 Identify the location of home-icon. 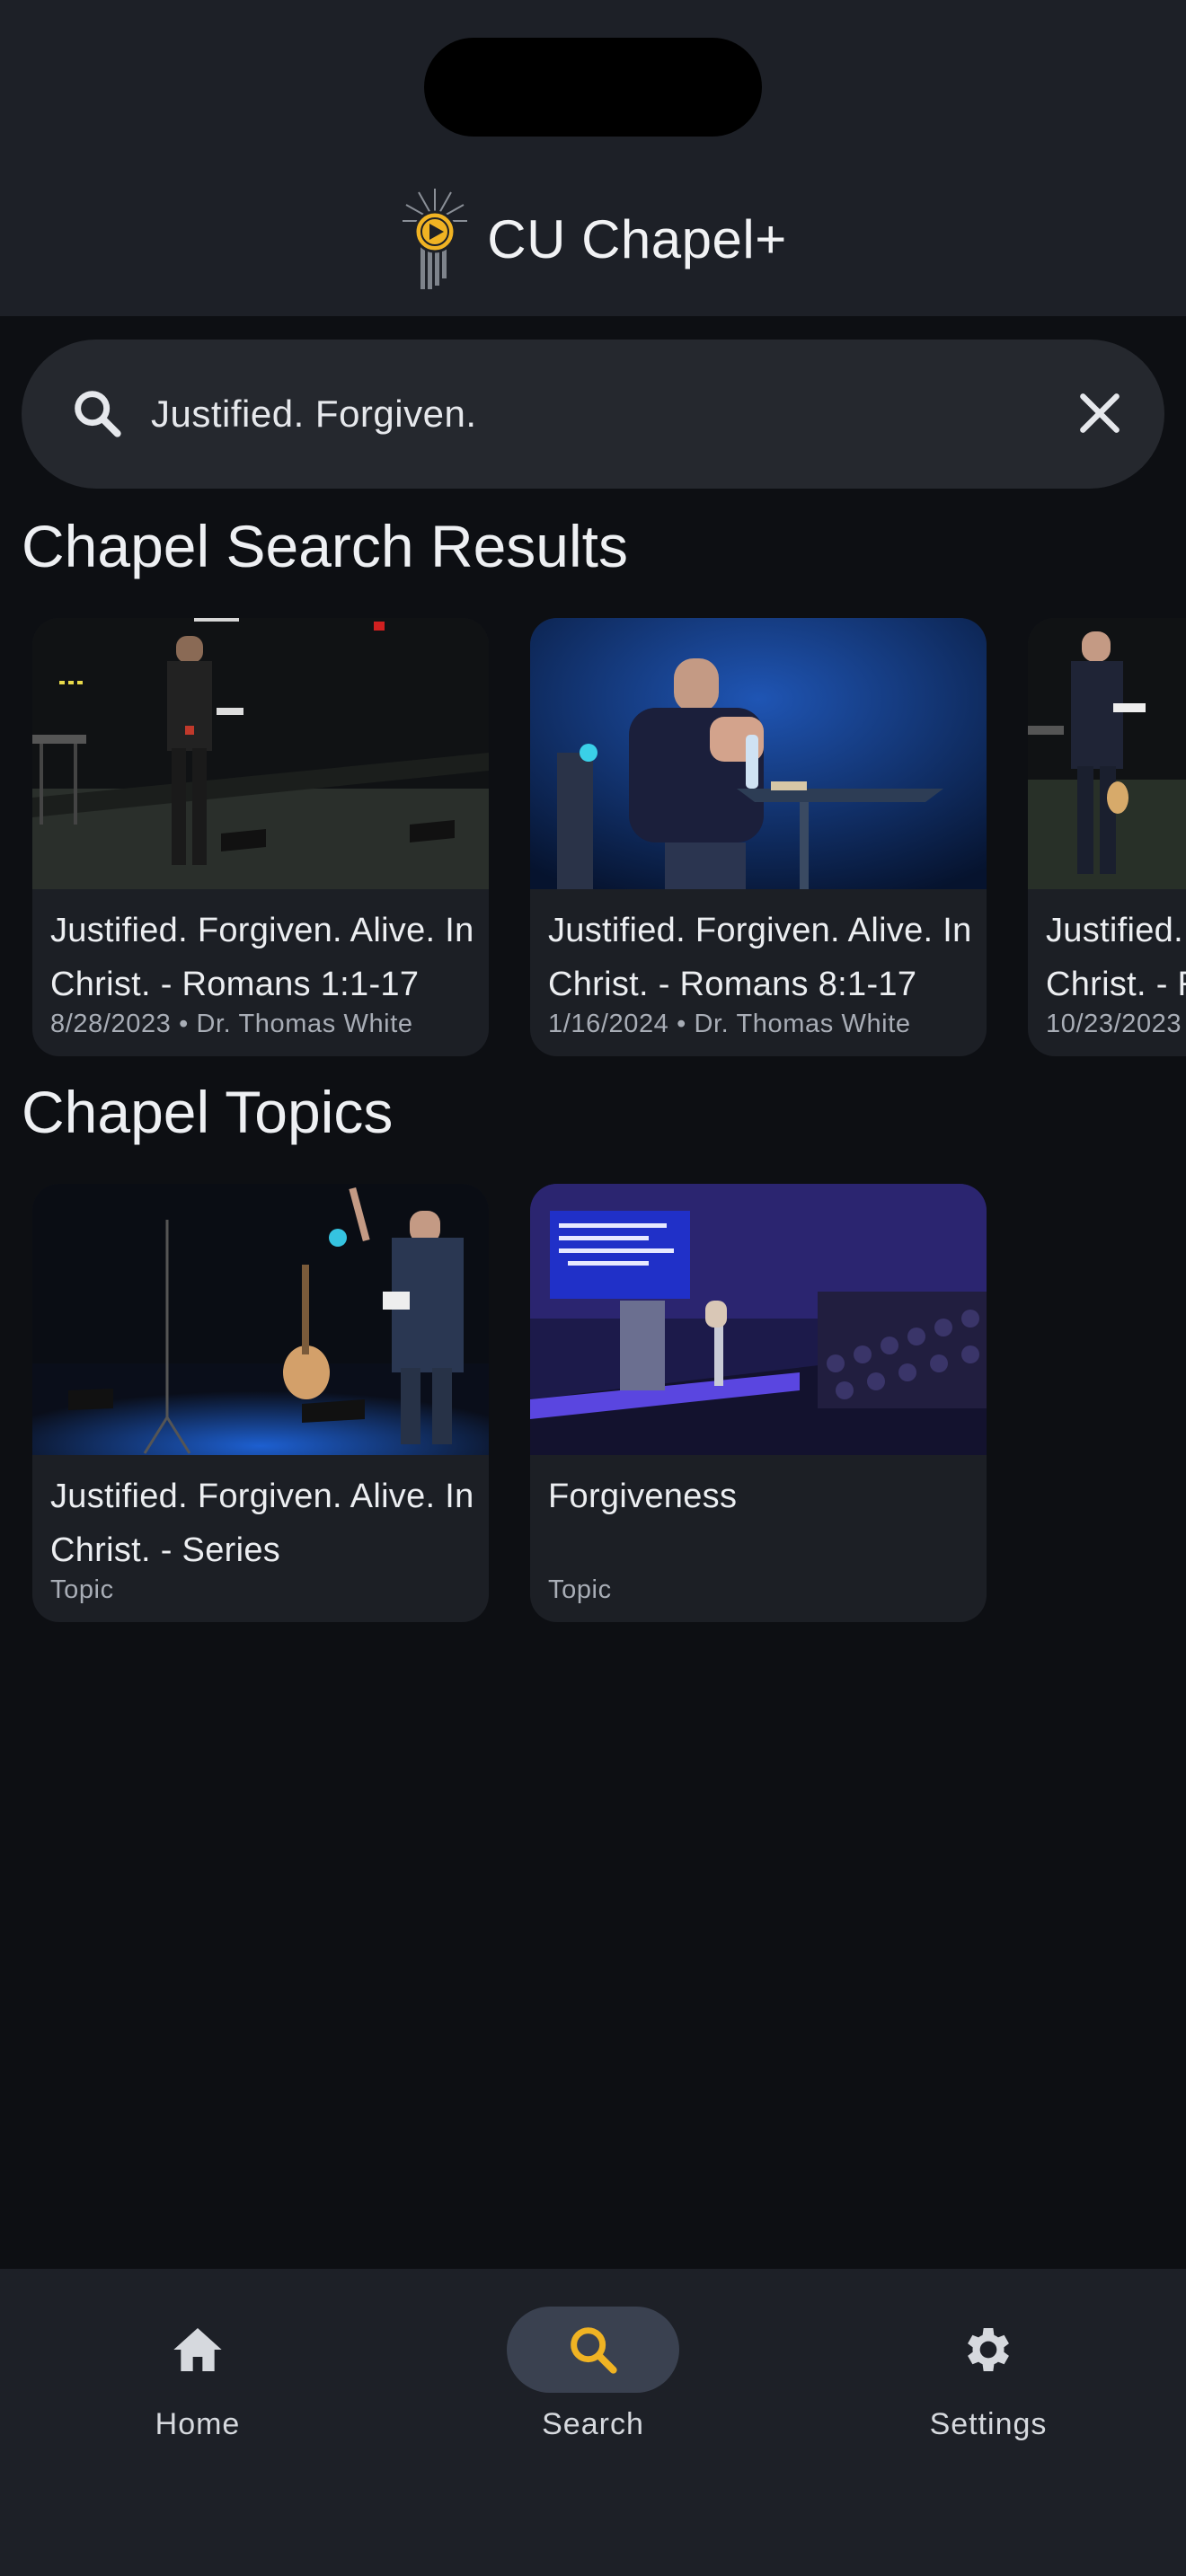
(197, 2349).